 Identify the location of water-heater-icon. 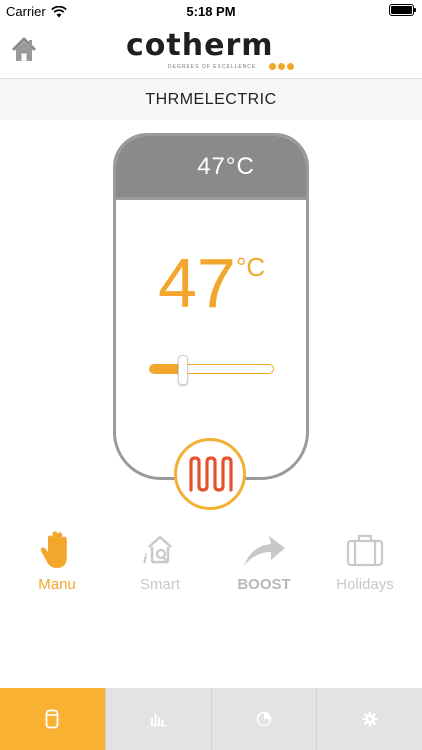
(52, 719).